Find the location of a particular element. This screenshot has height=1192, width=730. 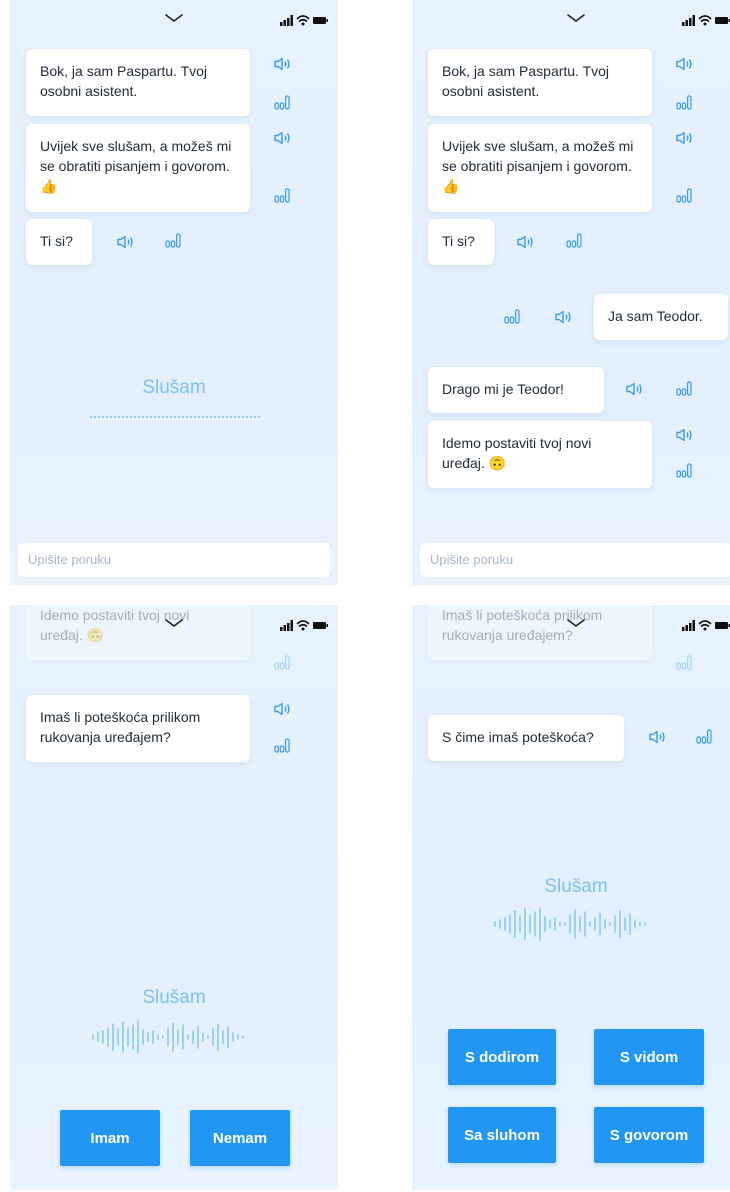

touch-option-button: S dodirom is located at coordinates (502, 1057).